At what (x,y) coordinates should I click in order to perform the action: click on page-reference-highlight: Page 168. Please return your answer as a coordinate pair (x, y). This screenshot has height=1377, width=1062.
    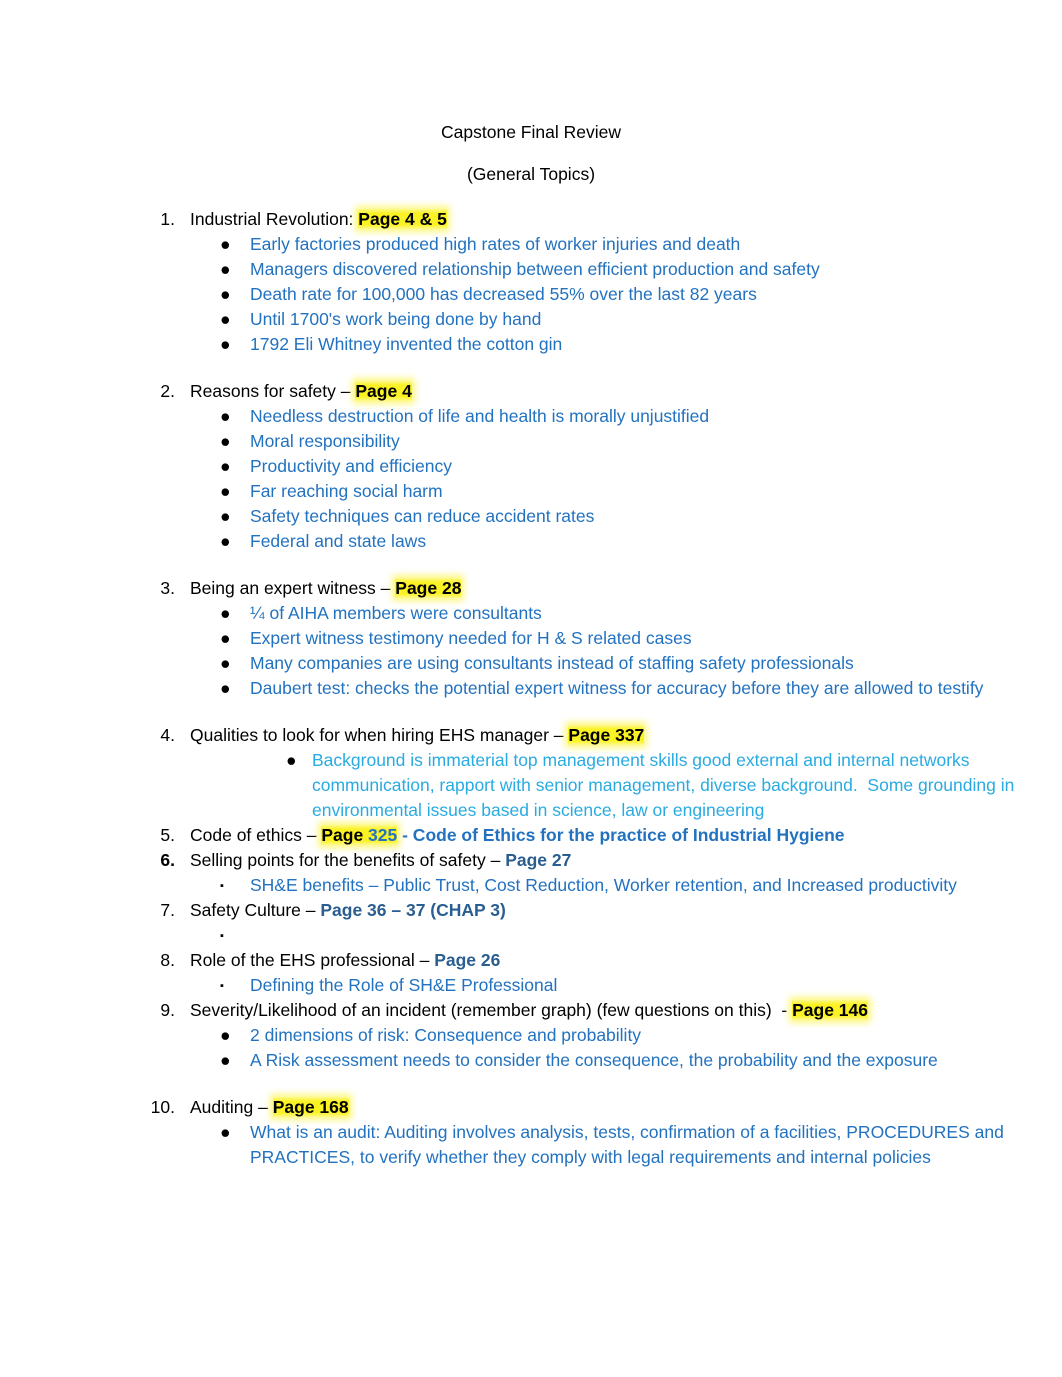
    Looking at the image, I should click on (310, 1107).